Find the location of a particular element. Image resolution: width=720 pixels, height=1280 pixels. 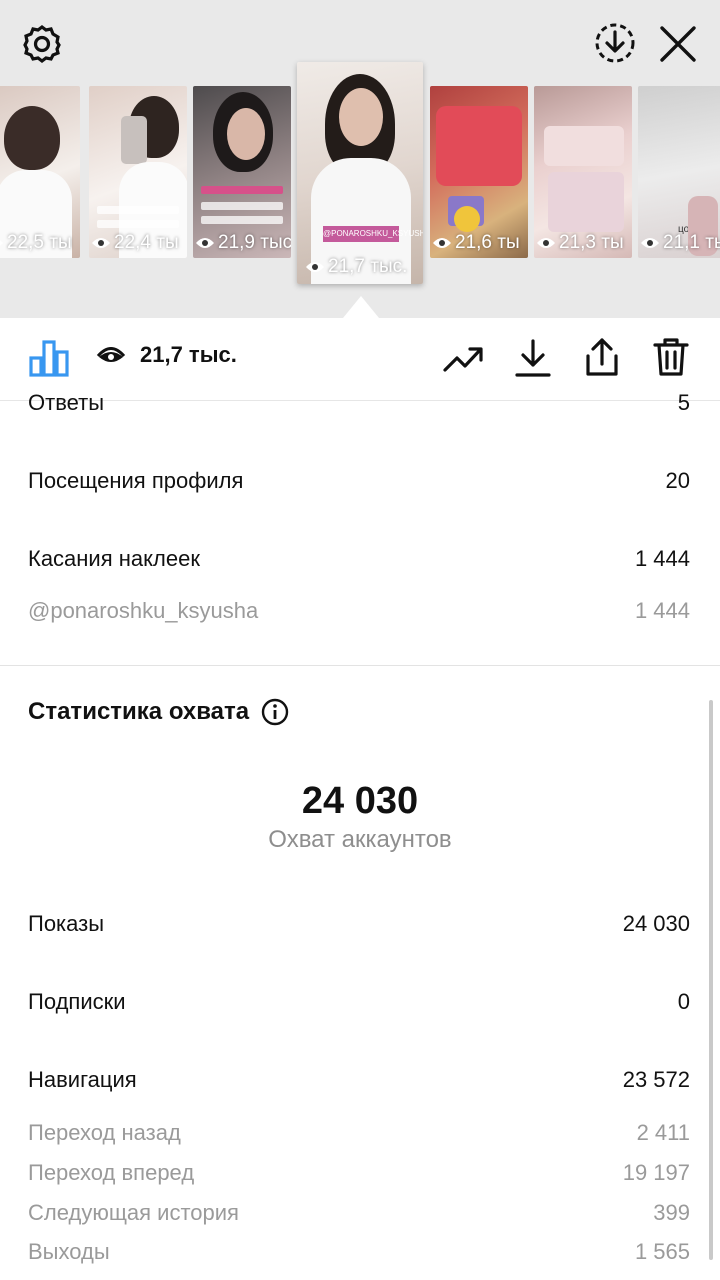

thumbnail-views: 21,3 ты is located at coordinates (580, 243).